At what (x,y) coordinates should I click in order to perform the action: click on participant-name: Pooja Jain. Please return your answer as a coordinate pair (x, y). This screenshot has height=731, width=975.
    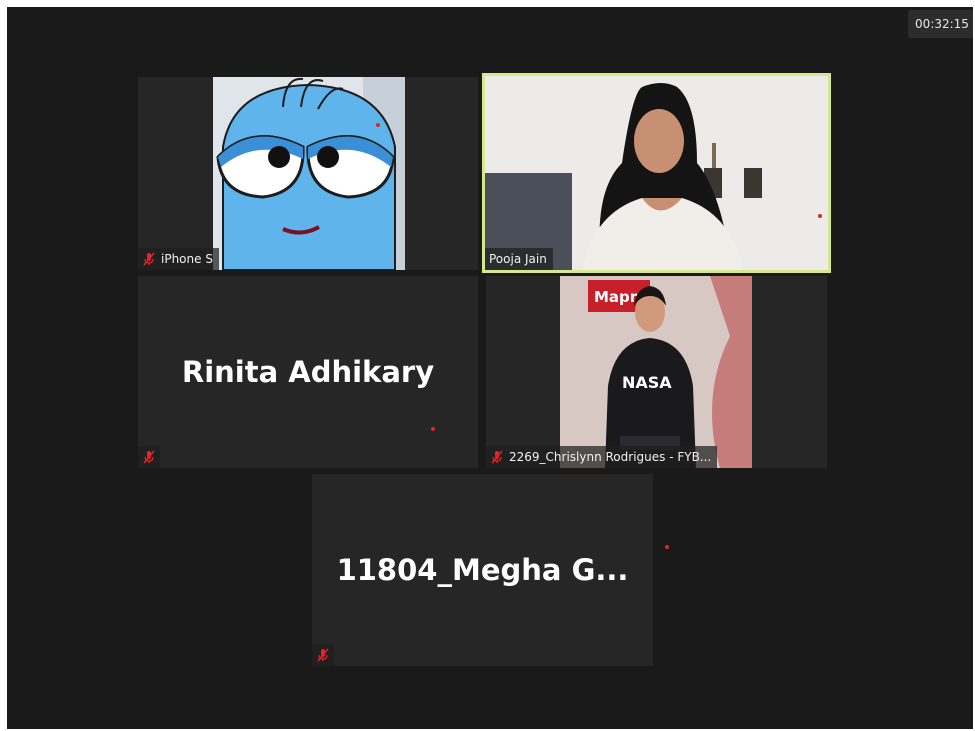
    Looking at the image, I should click on (518, 259).